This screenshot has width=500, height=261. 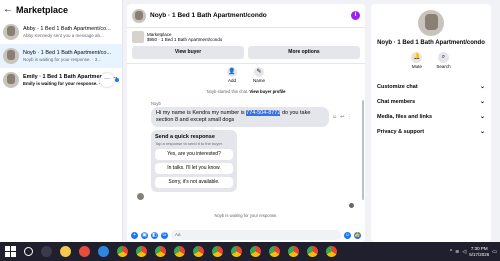 I want to click on left-header: ← Marketplace, so click(x=61, y=10).